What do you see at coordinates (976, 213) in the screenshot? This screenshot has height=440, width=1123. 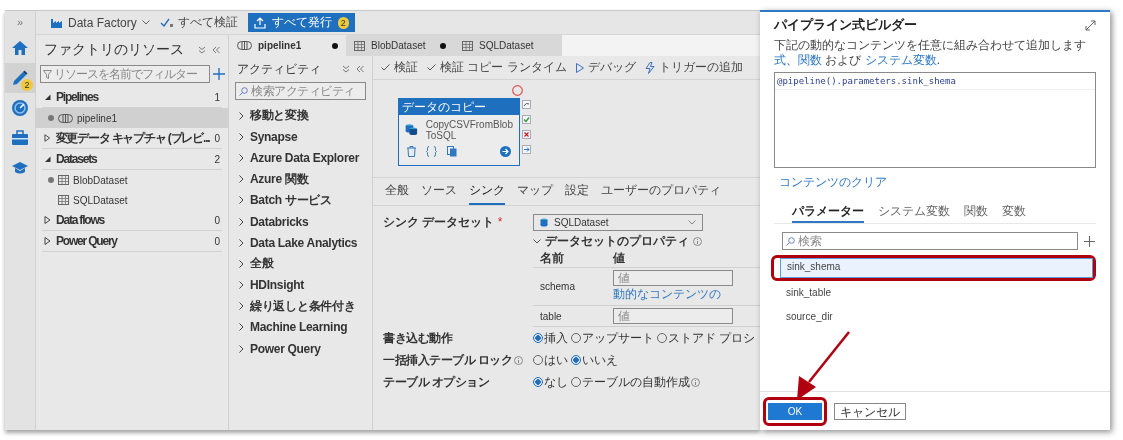 I see `dialog-tab: 関数` at bounding box center [976, 213].